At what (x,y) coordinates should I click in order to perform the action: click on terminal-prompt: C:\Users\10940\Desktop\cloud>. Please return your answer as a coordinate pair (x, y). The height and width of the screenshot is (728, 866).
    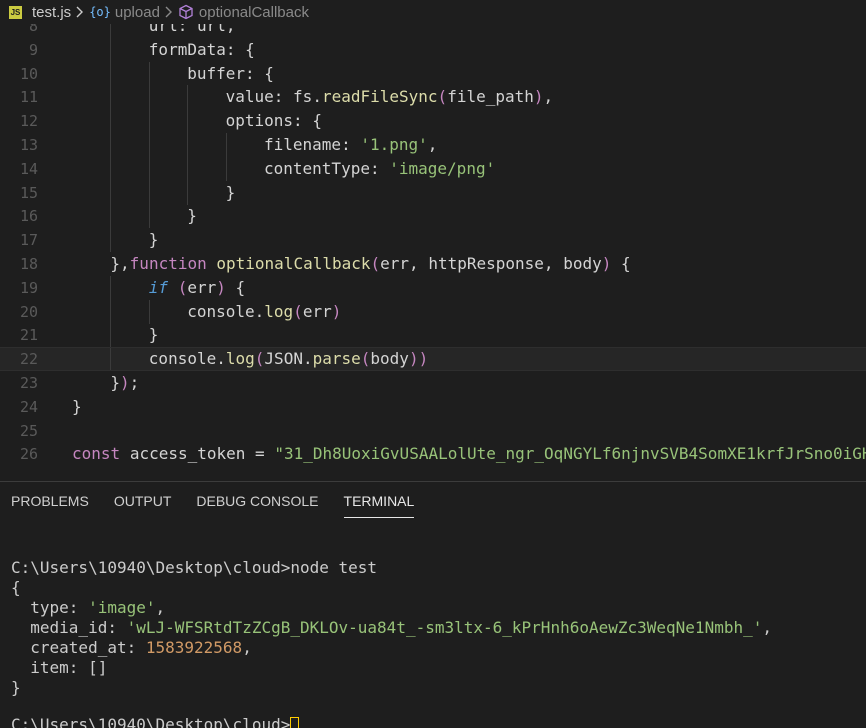
    Looking at the image, I should click on (155, 721).